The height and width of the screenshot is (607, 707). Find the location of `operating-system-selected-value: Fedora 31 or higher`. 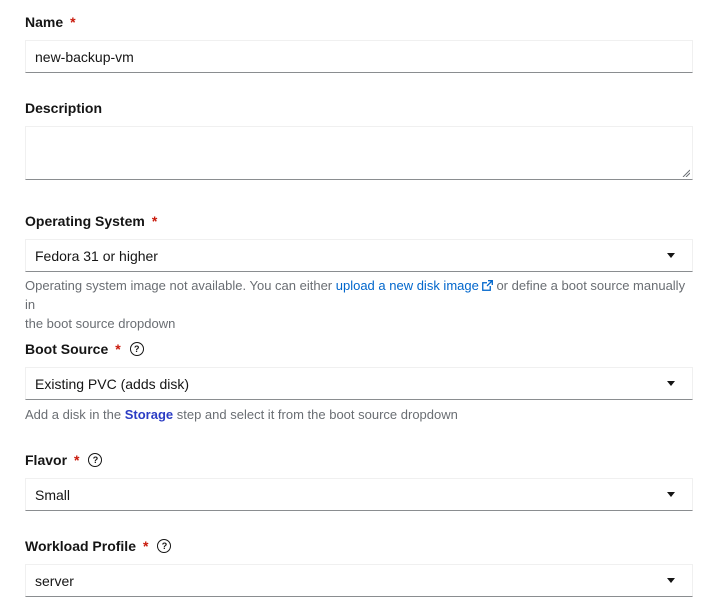

operating-system-selected-value: Fedora 31 or higher is located at coordinates (96, 255).